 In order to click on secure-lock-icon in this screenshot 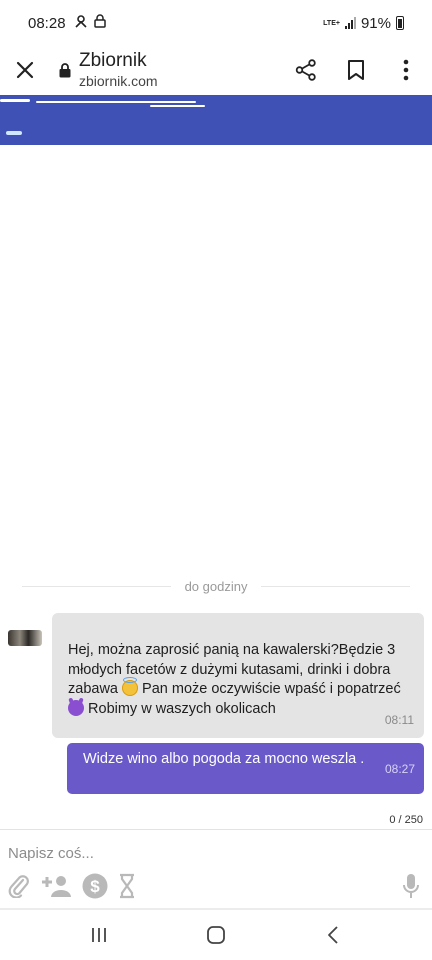, I will do `click(65, 70)`.